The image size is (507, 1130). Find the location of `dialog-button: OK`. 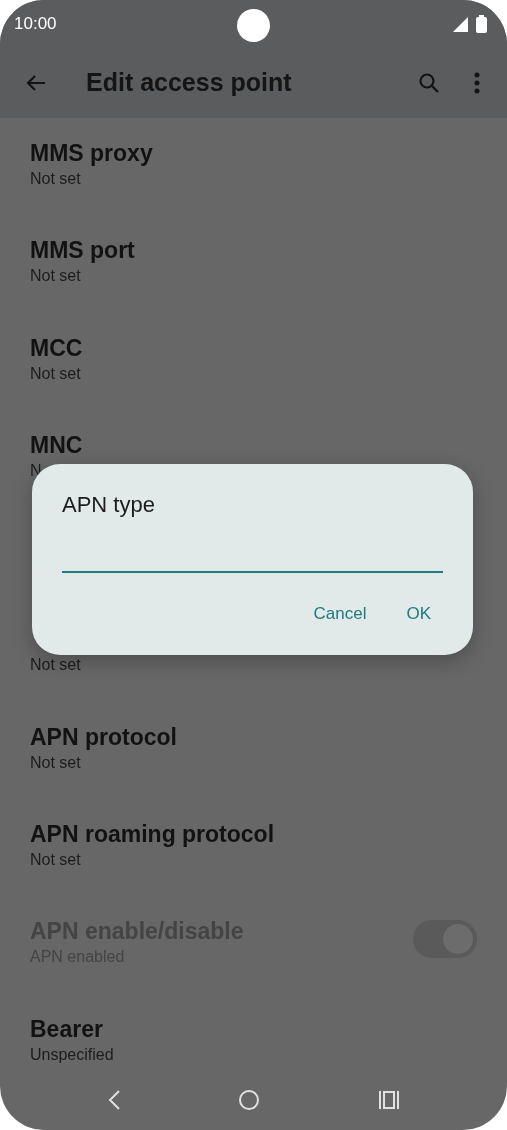

dialog-button: OK is located at coordinates (418, 614).